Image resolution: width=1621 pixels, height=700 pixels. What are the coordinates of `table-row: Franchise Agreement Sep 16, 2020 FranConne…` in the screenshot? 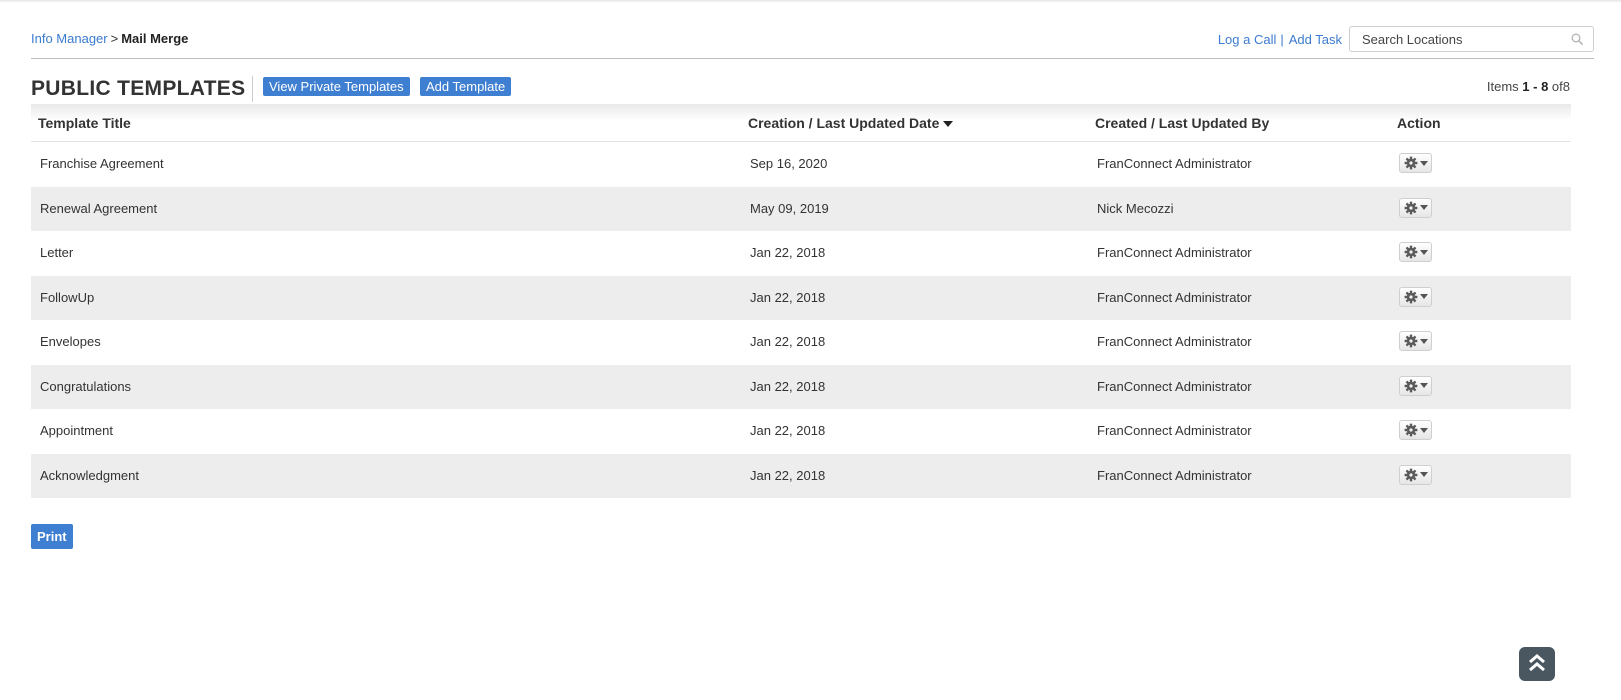 It's located at (801, 164).